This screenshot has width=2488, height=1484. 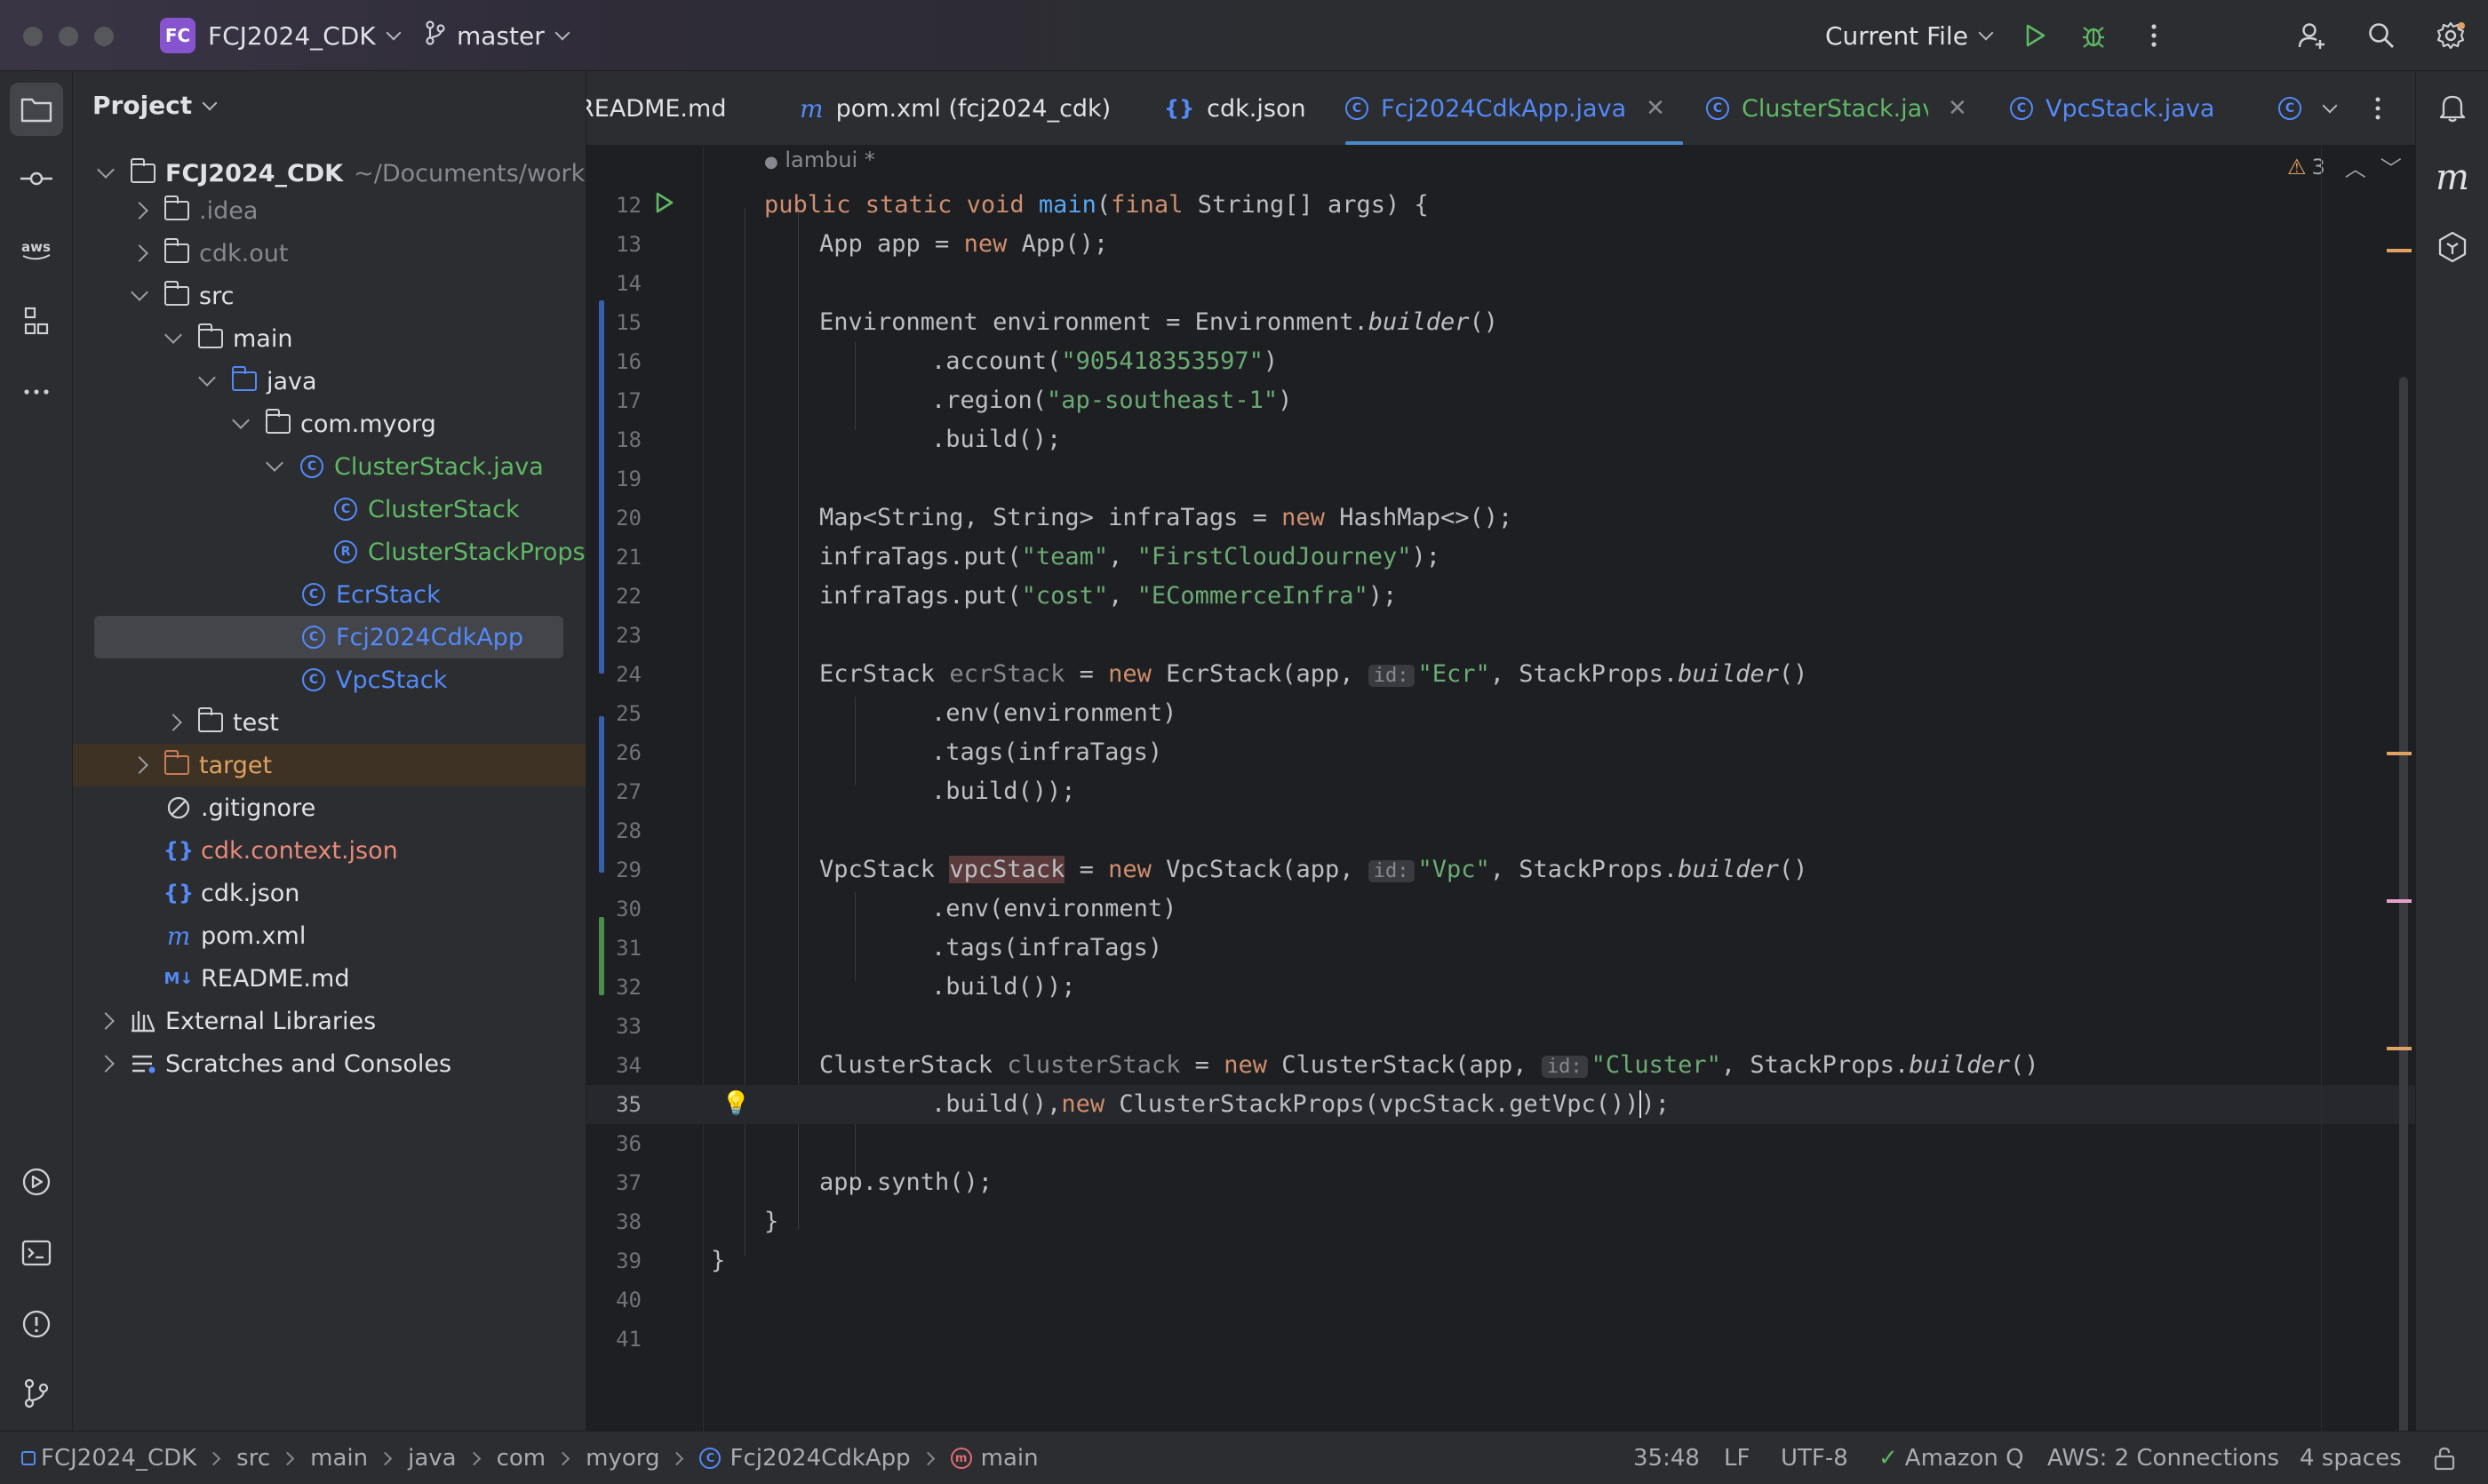 What do you see at coordinates (36, 320) in the screenshot?
I see `structure-icon` at bounding box center [36, 320].